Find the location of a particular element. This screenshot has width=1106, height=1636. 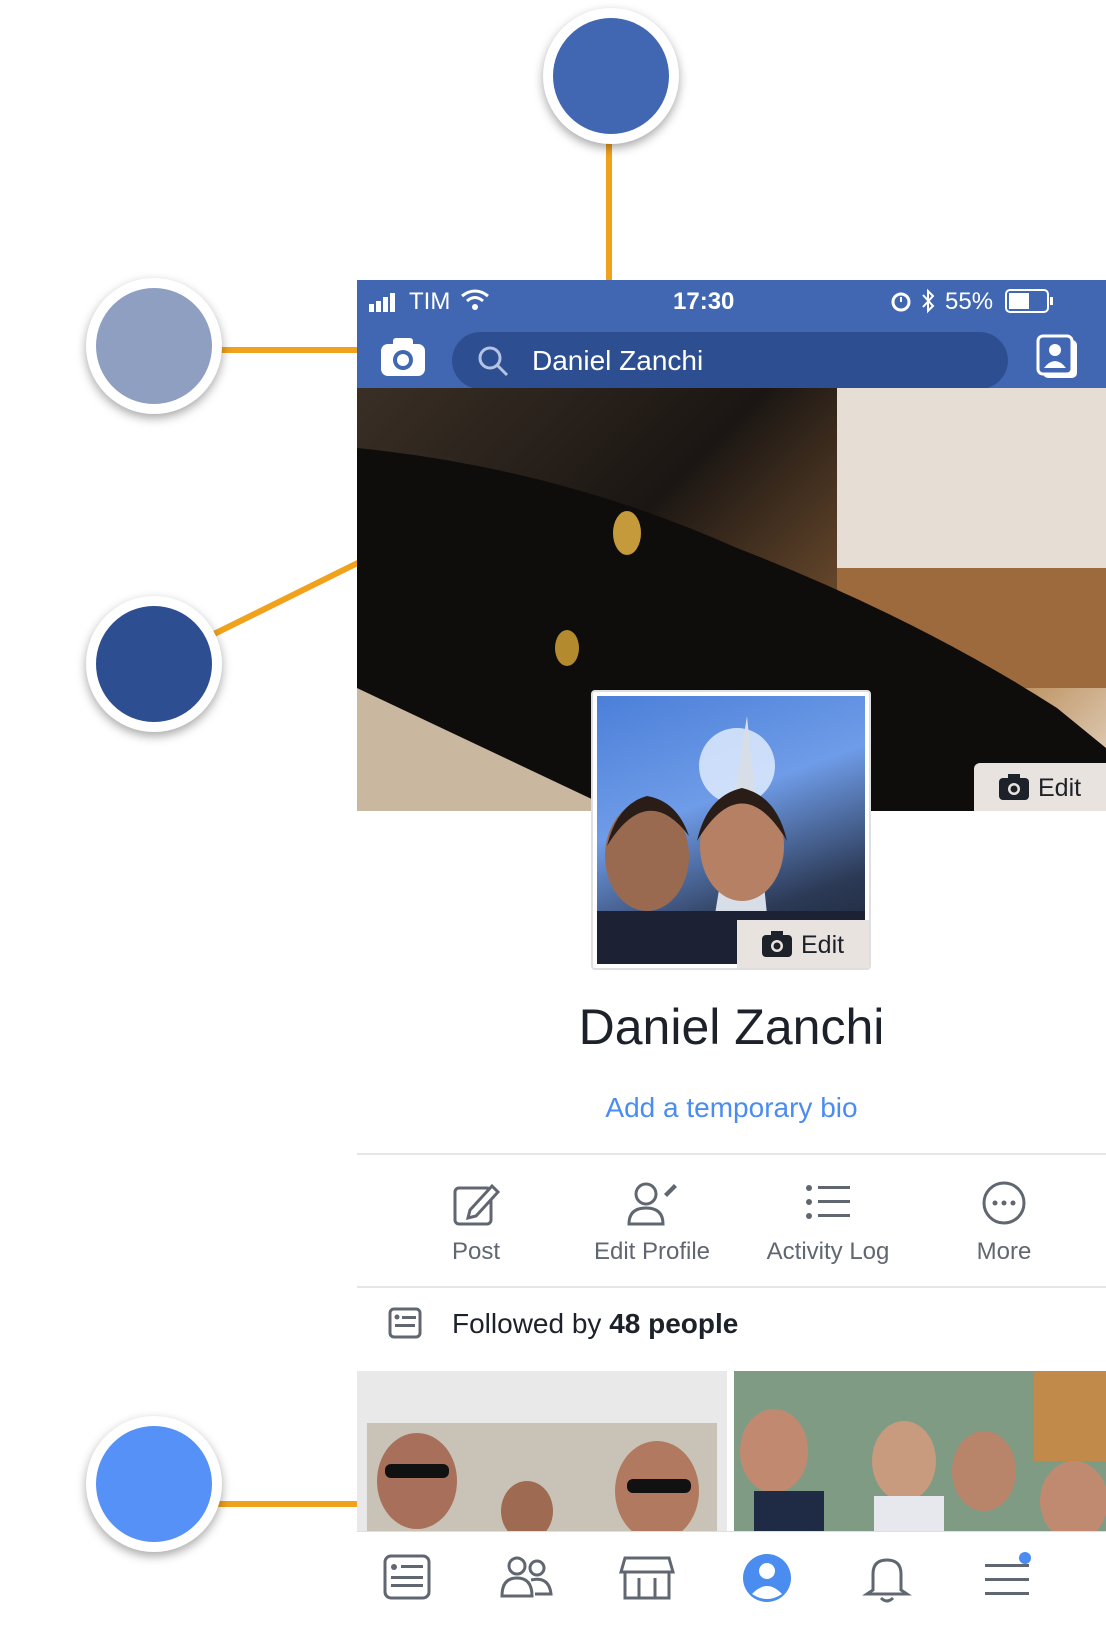

top-nav-bar: Daniel Zanchi is located at coordinates (731, 357).